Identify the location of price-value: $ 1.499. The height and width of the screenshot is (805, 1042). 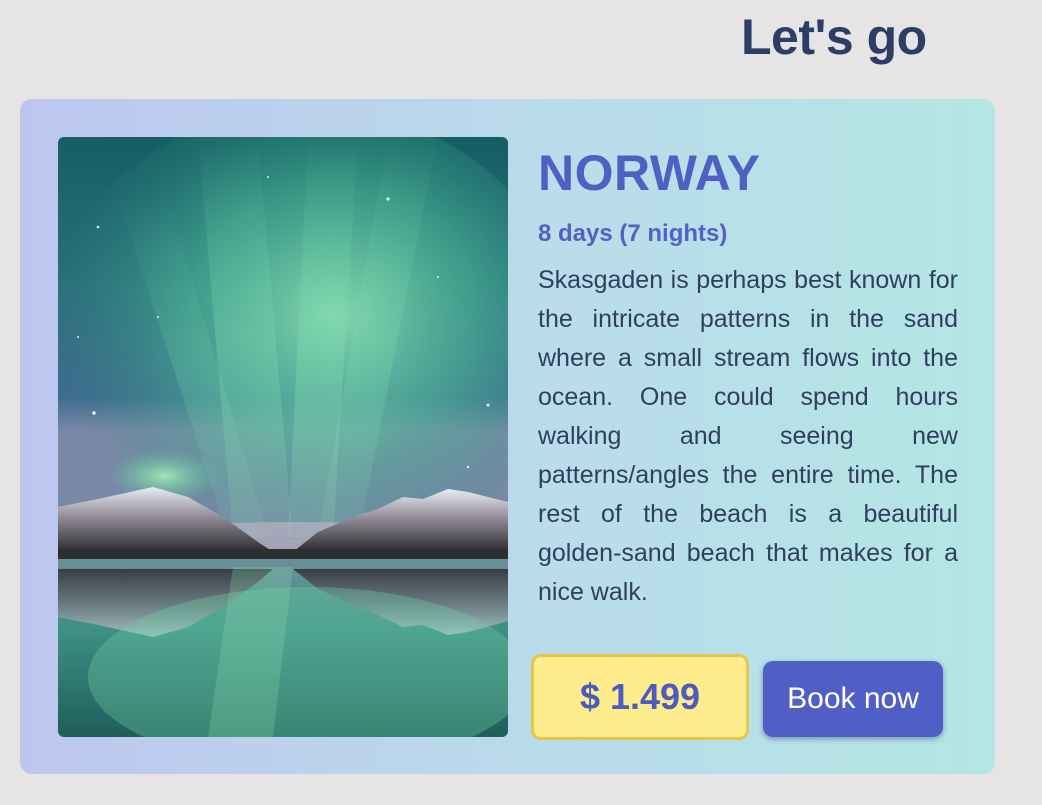
(640, 696).